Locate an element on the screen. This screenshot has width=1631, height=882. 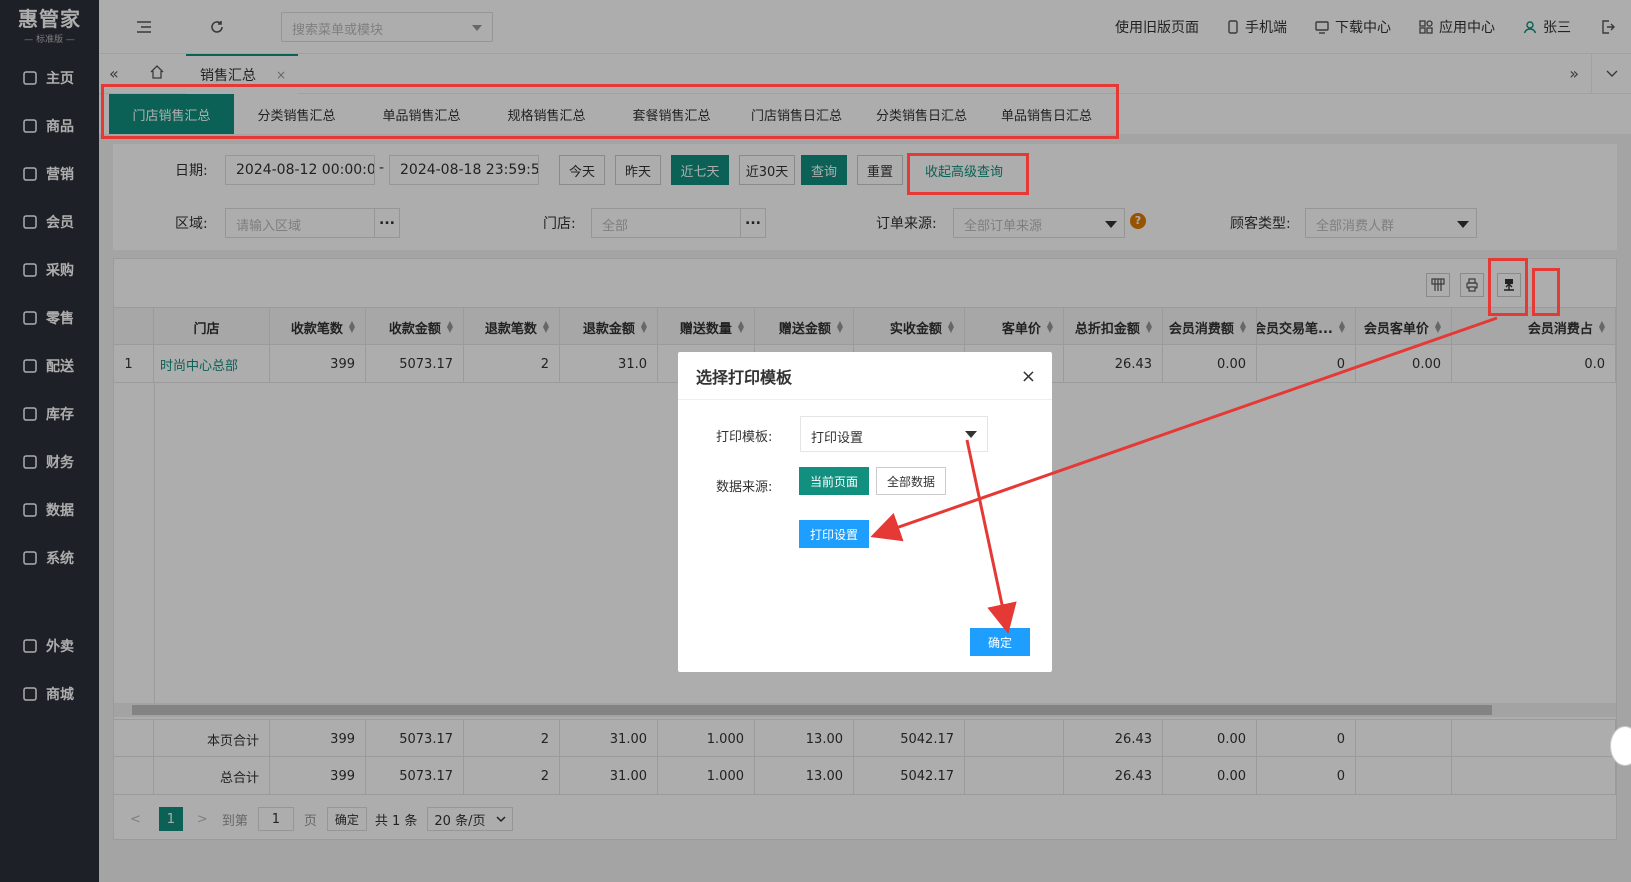
annotation-arrows is located at coordinates (1184, 475).